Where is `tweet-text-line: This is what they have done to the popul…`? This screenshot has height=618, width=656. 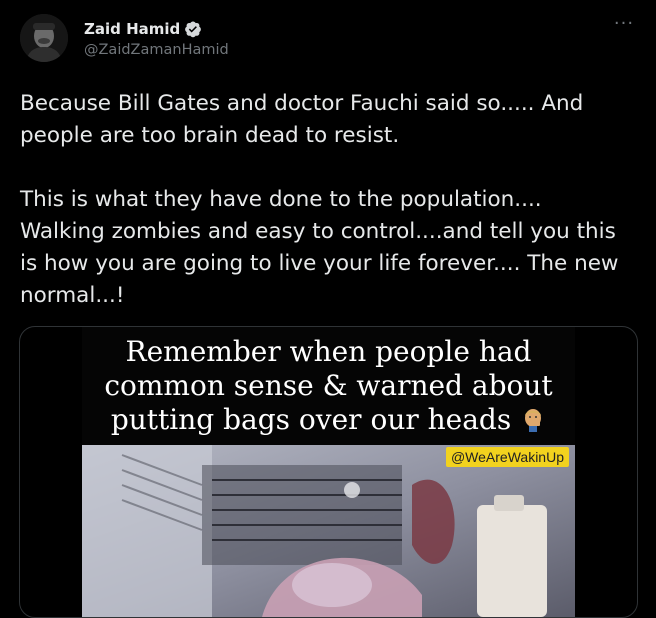 tweet-text-line: This is what they have done to the popul… is located at coordinates (281, 199).